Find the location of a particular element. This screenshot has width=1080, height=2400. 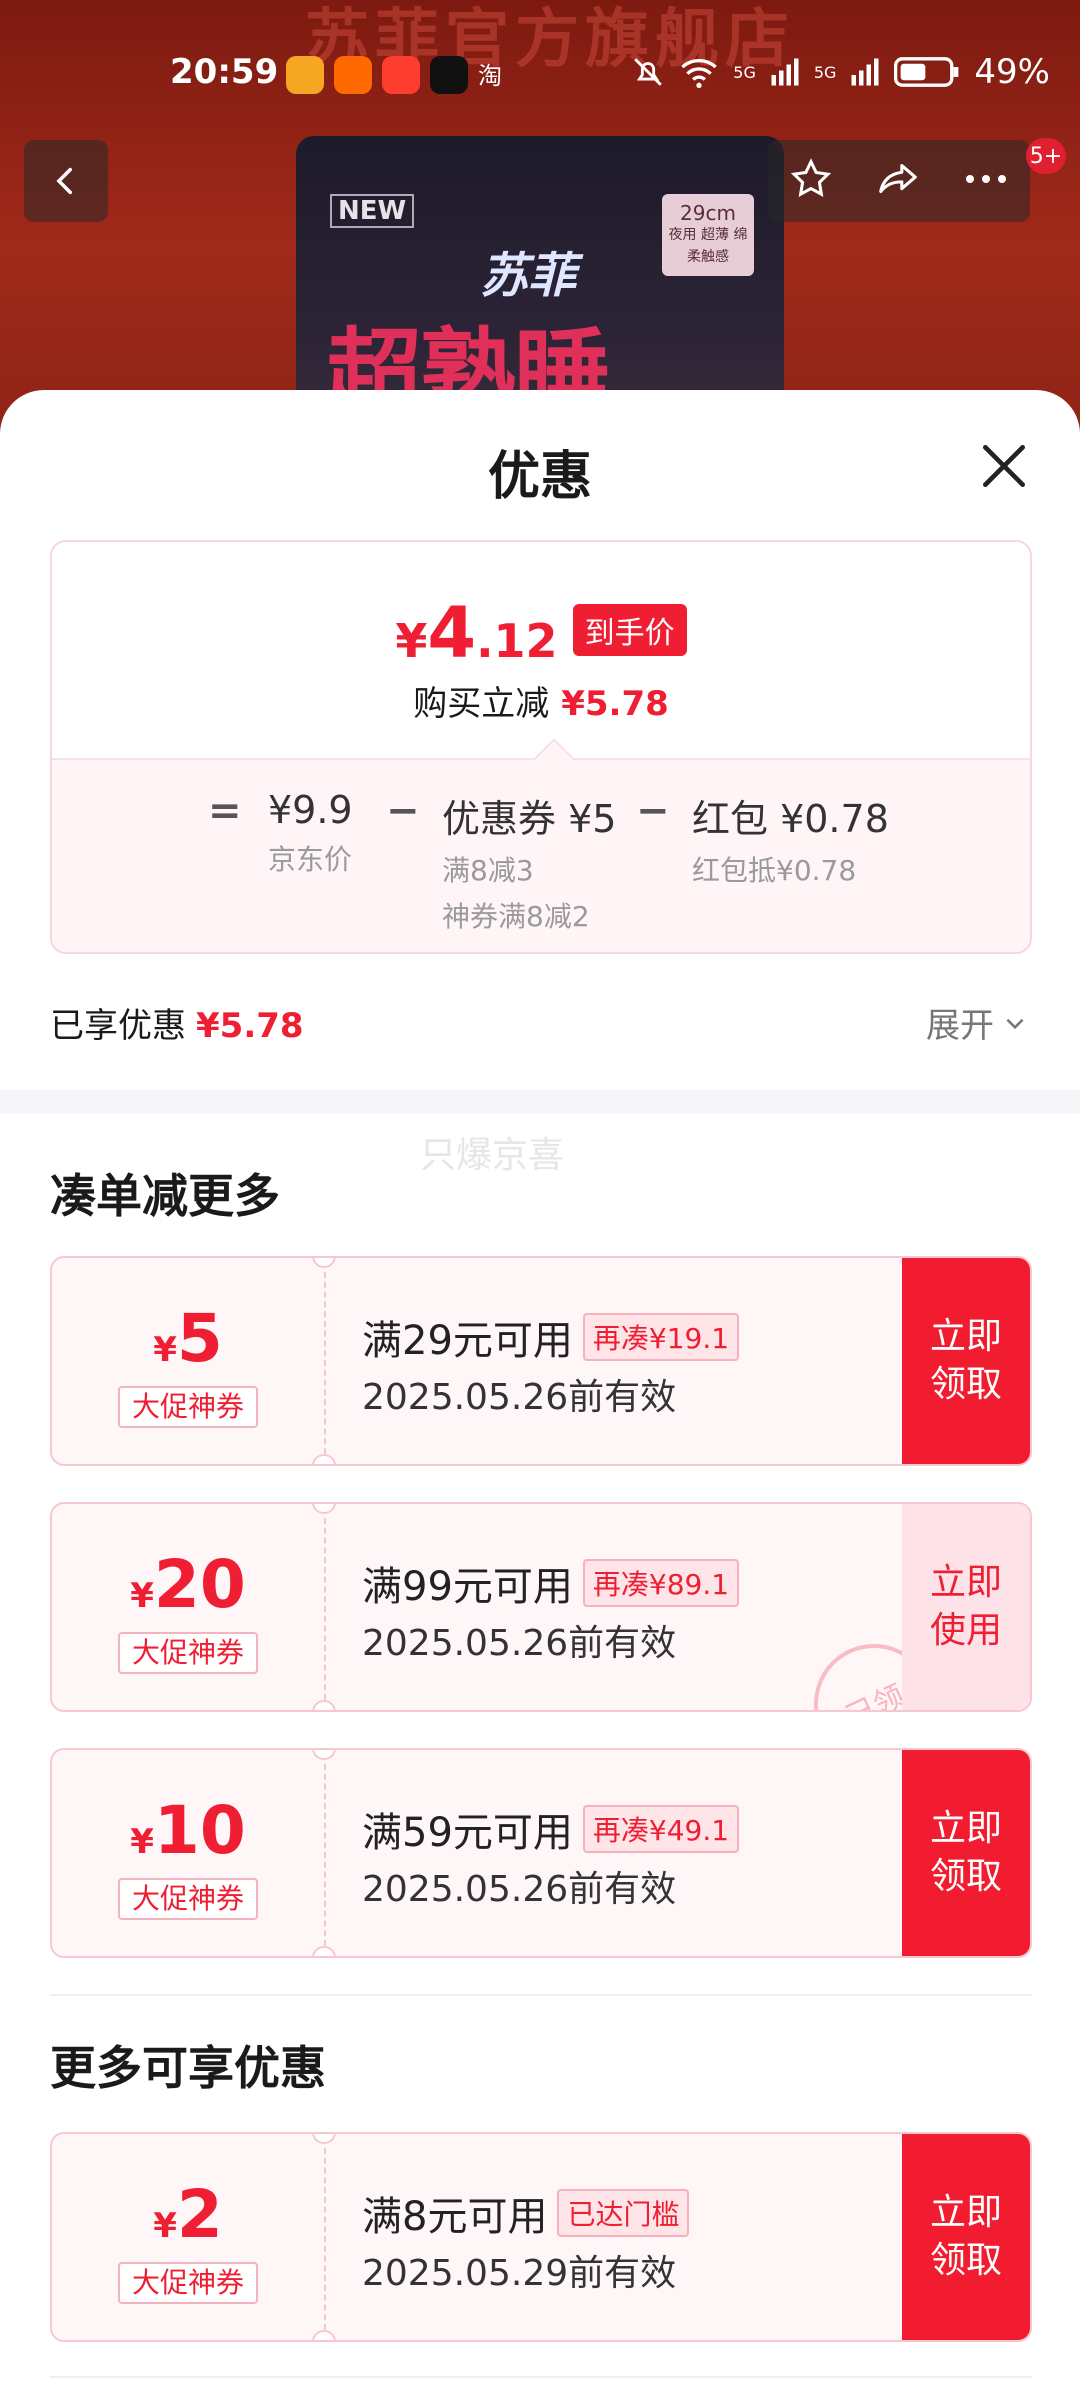

product-size-value: 29cm is located at coordinates (708, 213).